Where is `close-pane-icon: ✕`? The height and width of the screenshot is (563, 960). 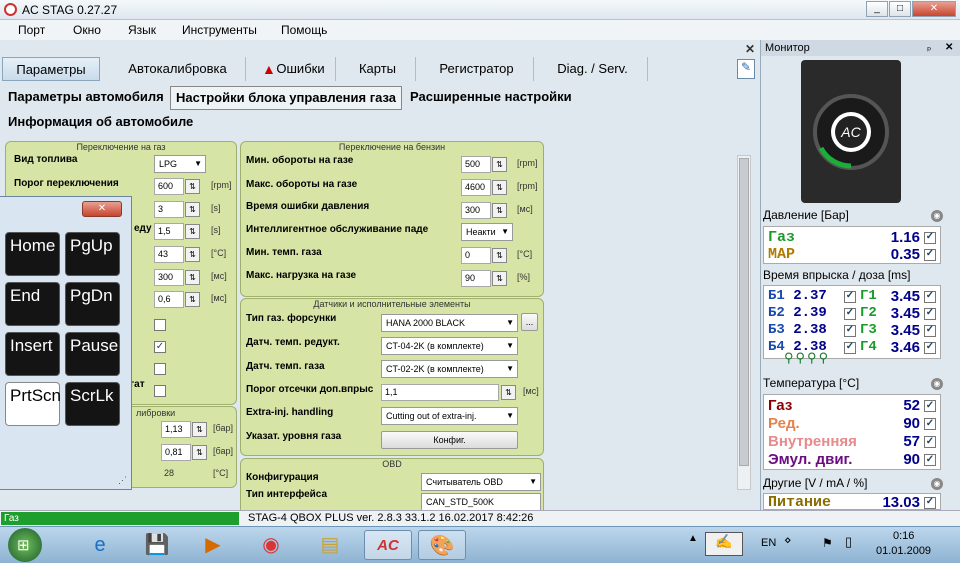 close-pane-icon: ✕ is located at coordinates (750, 49).